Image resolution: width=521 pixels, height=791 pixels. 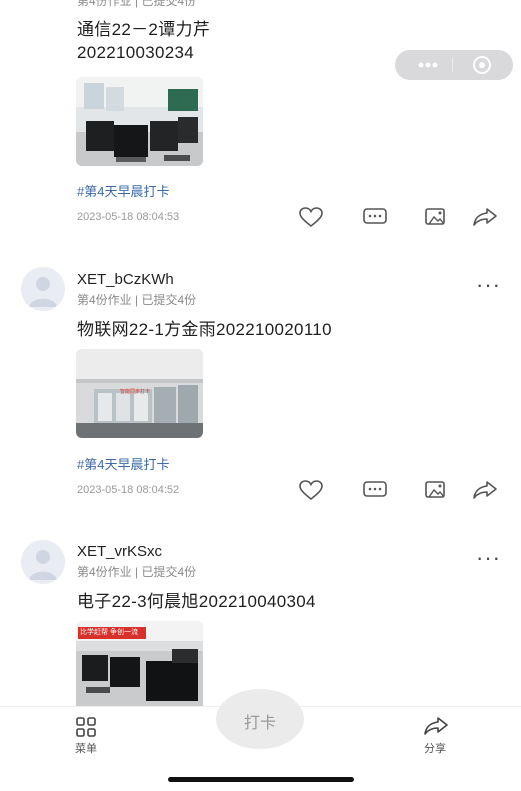 I want to click on tab-menu-label: 菜单, so click(x=86, y=748).